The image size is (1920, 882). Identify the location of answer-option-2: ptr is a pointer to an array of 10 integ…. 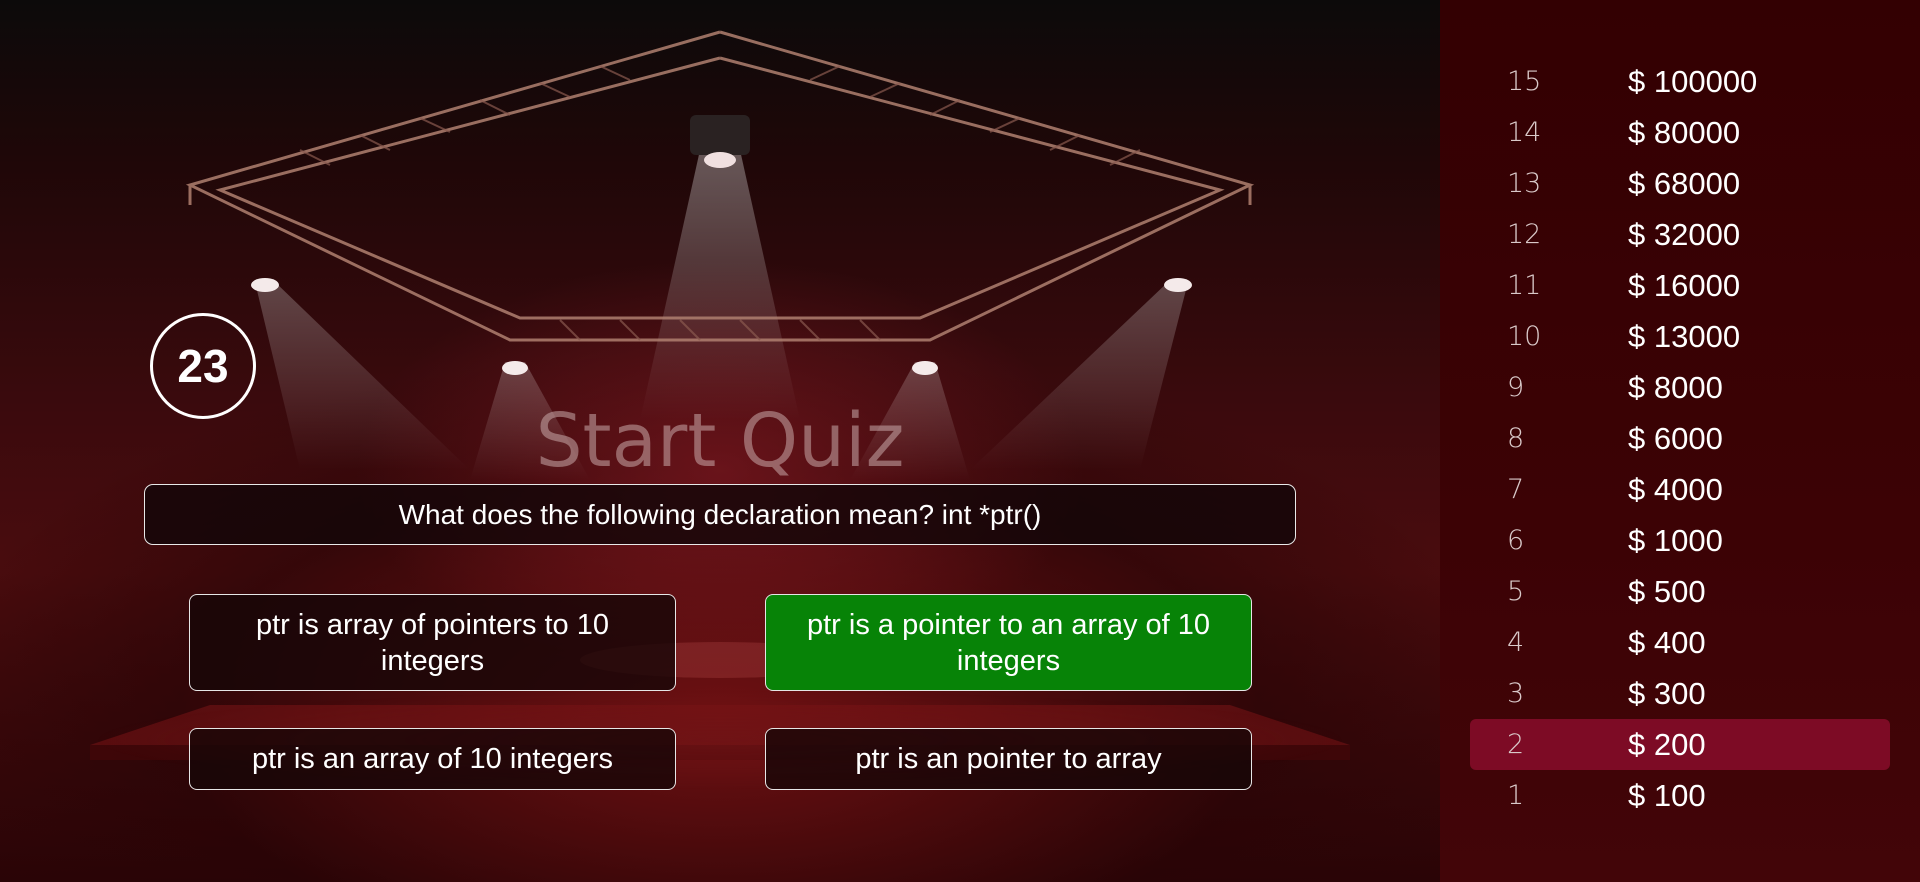
(1008, 642).